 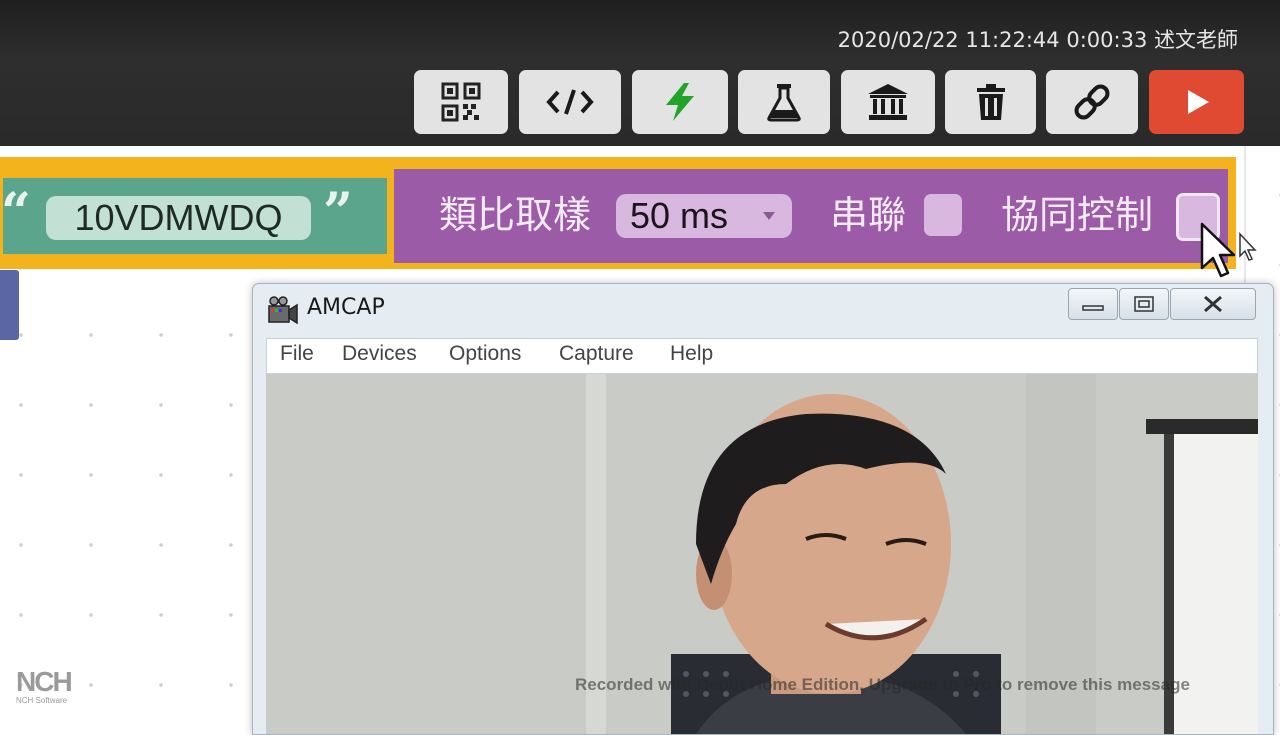 I want to click on bank-icon, so click(x=888, y=102).